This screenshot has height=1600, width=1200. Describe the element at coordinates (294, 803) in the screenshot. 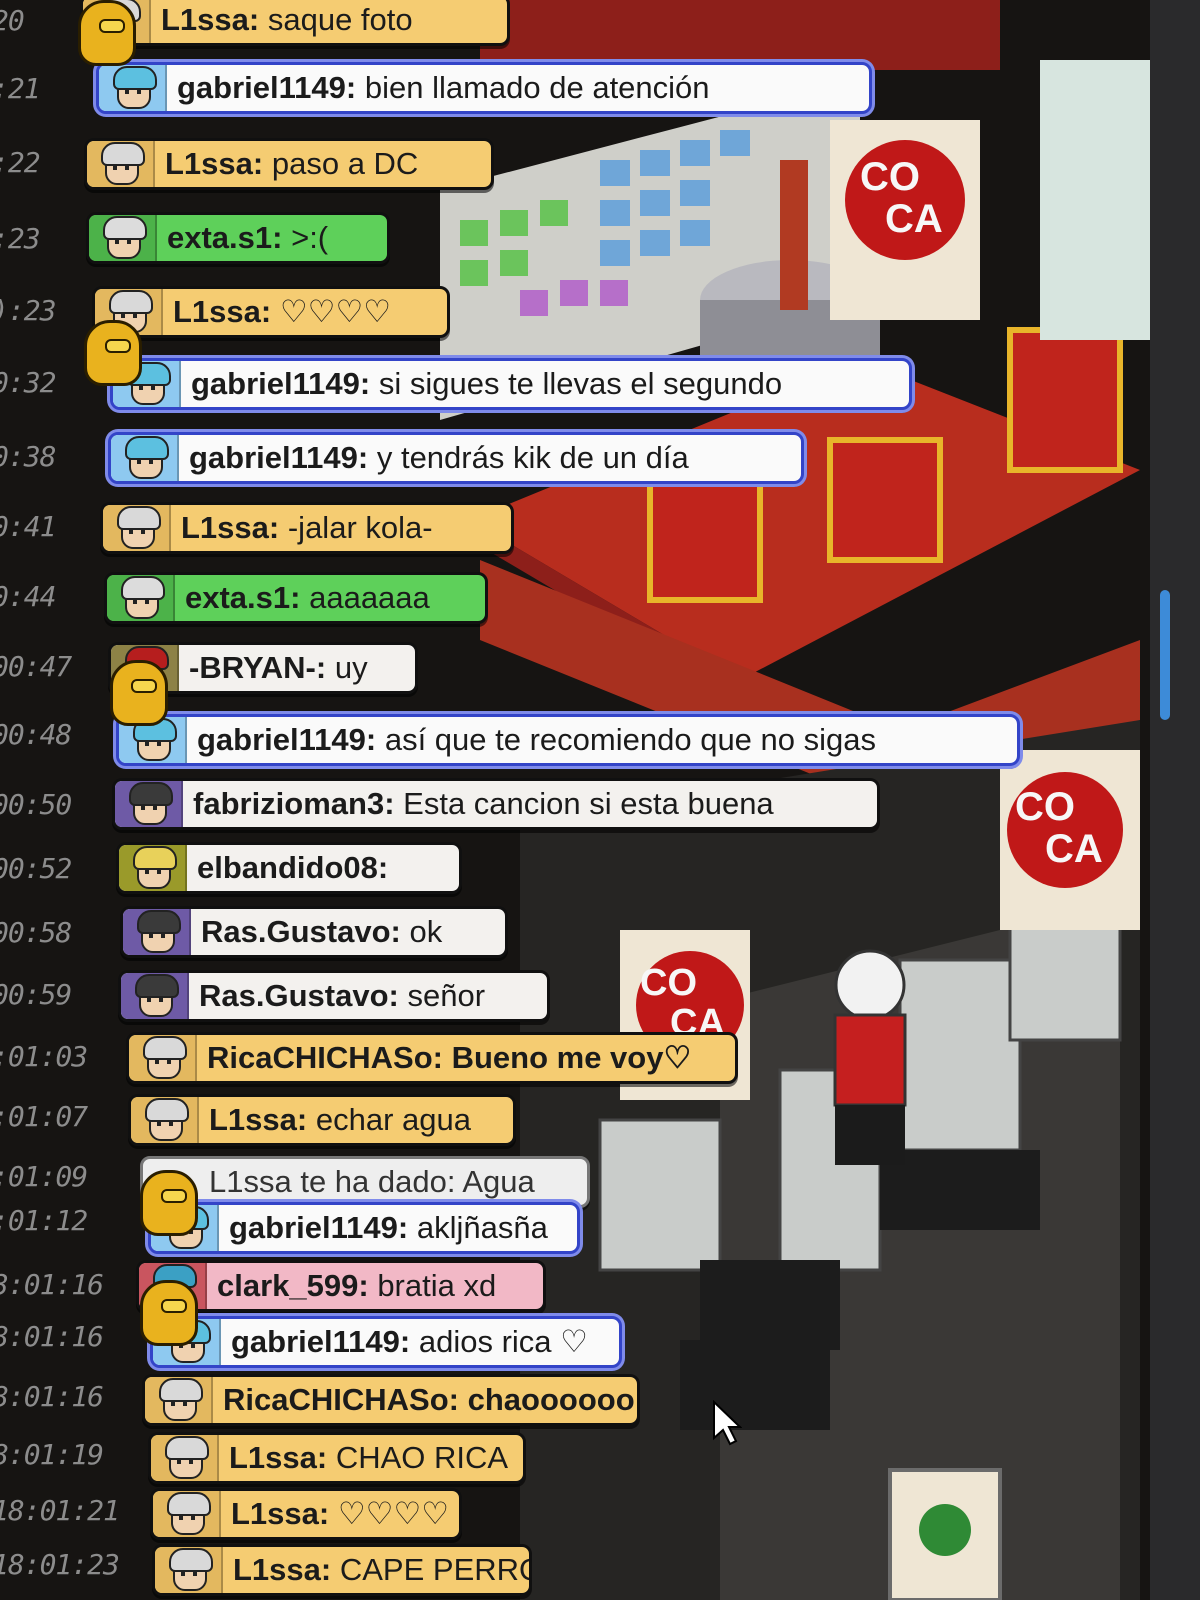

I see `chat-username: fabrizioman3:` at that location.